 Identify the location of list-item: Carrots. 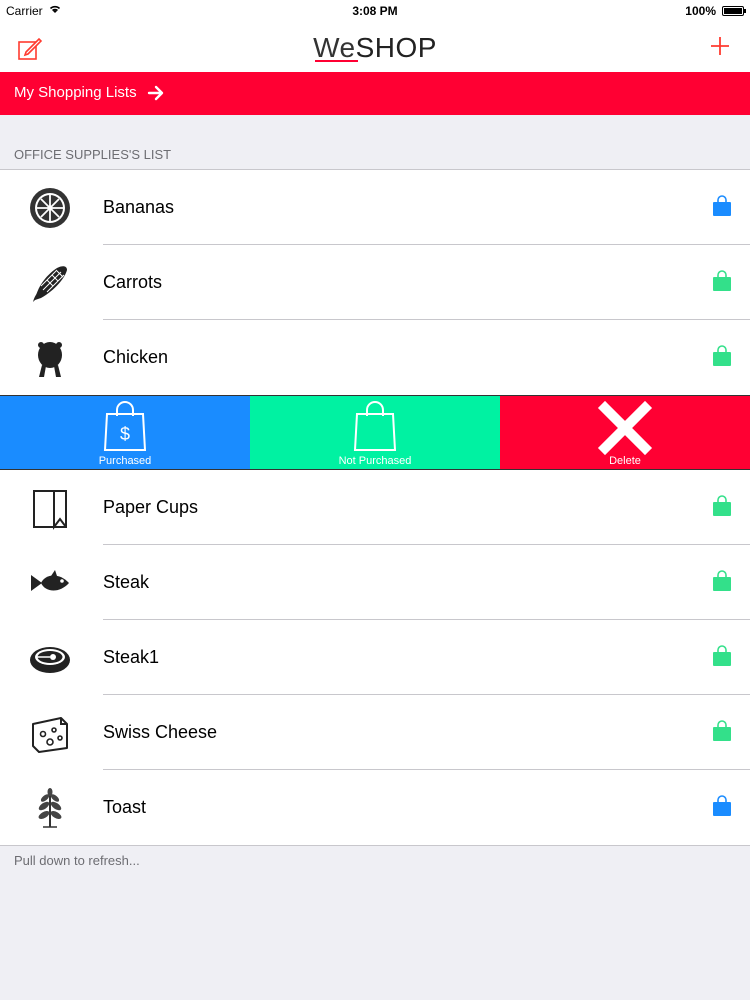
(375, 282).